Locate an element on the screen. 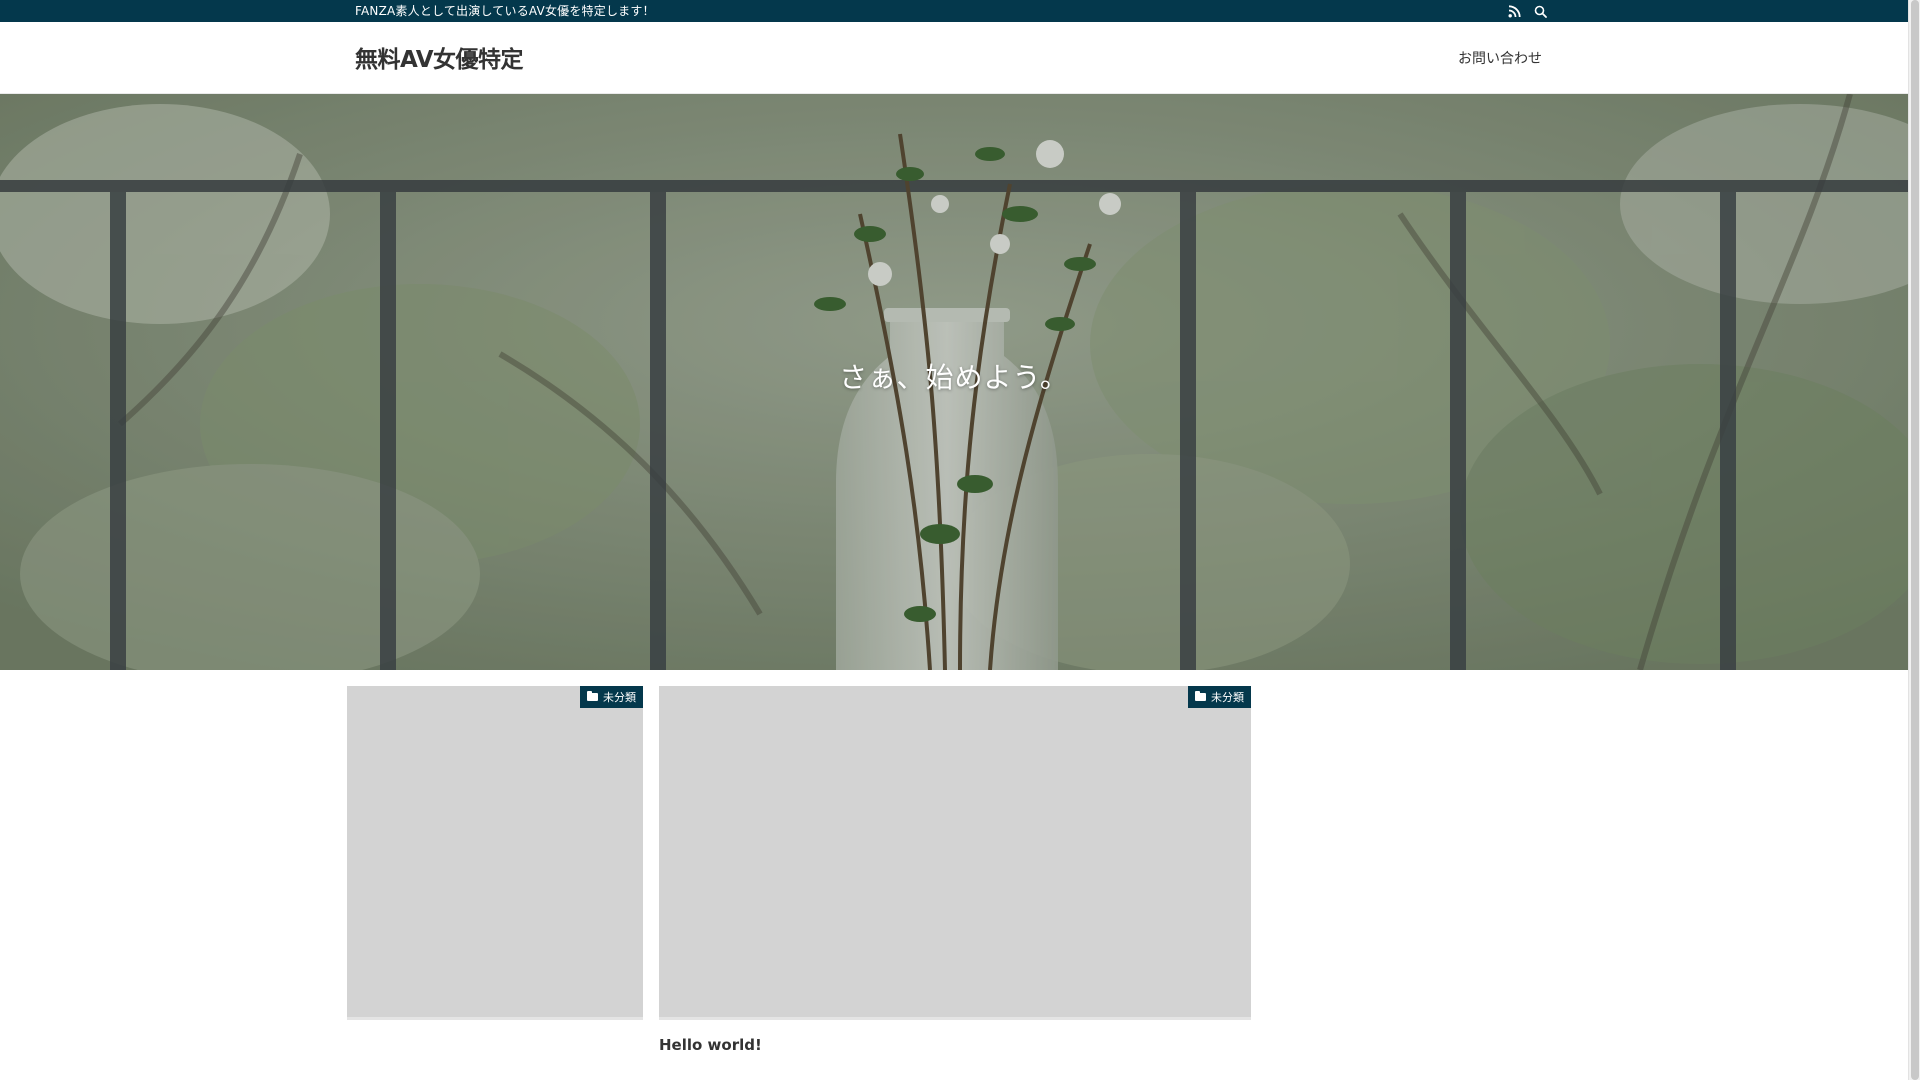  page-scrollbar is located at coordinates (1914, 540).